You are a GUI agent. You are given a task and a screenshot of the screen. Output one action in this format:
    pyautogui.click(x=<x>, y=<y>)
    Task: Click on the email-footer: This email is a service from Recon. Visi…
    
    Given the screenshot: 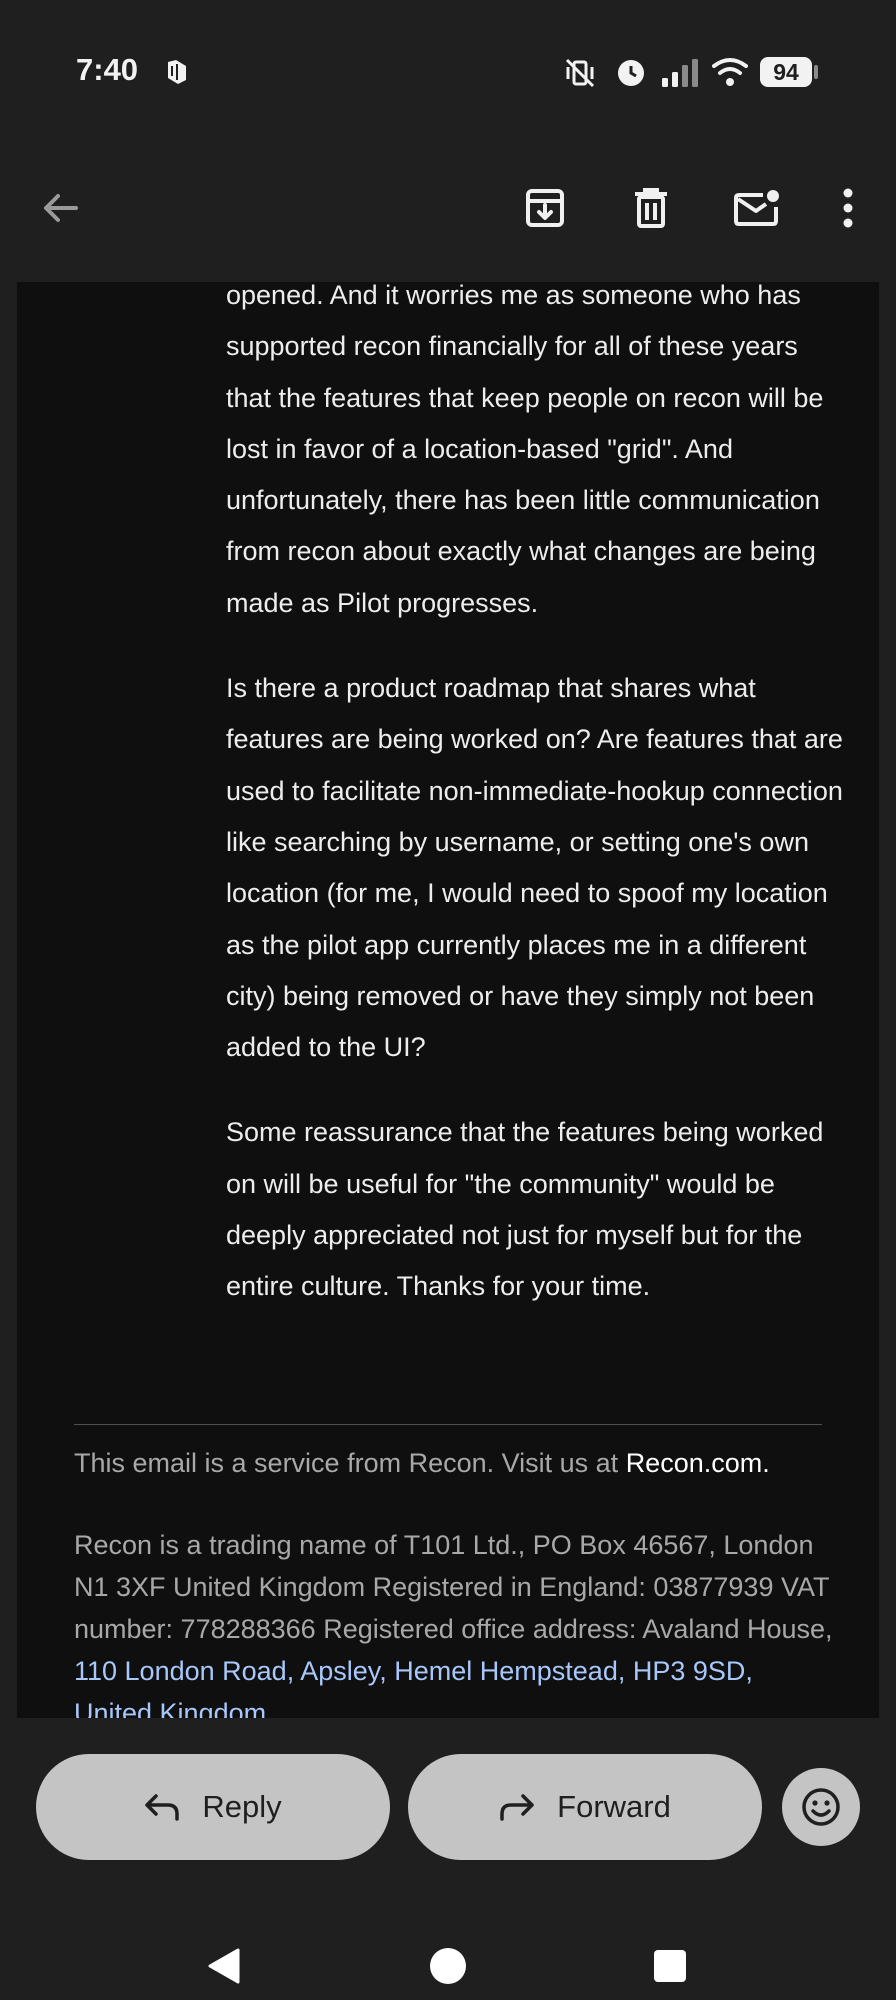 What is the action you would take?
    pyautogui.click(x=454, y=1580)
    